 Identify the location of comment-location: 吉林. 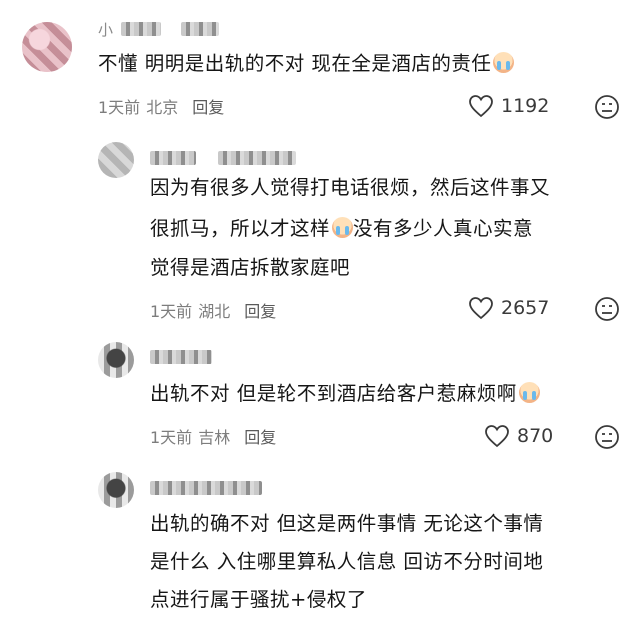
(214, 437).